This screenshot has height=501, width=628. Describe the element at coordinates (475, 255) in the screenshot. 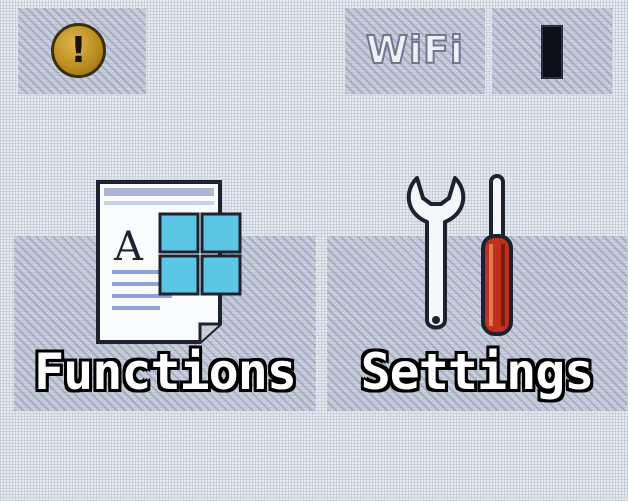

I see `settings-icon` at that location.